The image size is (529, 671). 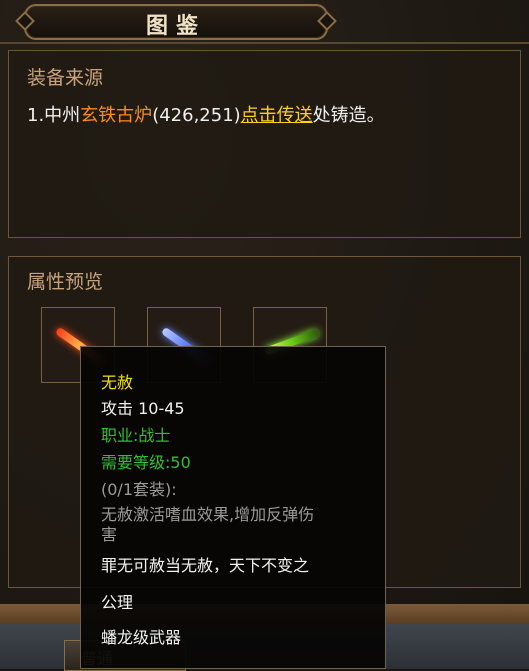 What do you see at coordinates (116, 115) in the screenshot?
I see `location-name: 玄铁古炉` at bounding box center [116, 115].